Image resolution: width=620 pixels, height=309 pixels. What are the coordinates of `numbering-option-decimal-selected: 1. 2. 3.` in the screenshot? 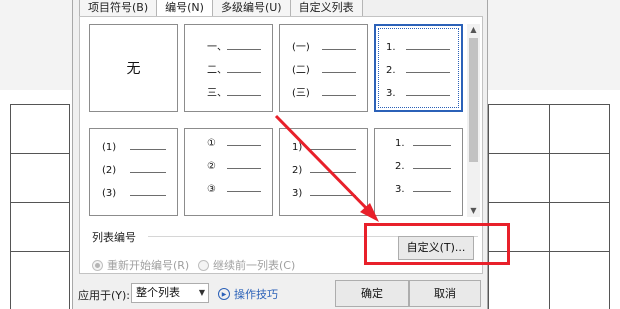 It's located at (418, 68).